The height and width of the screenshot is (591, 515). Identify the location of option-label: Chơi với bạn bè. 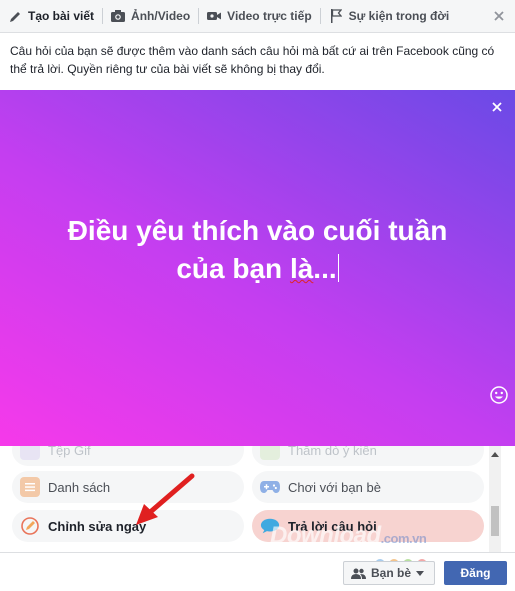
(334, 487).